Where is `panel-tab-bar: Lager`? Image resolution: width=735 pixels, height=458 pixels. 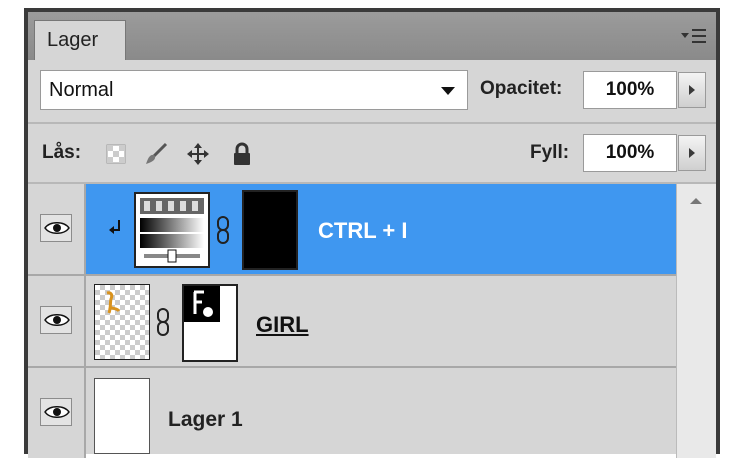 panel-tab-bar: Lager is located at coordinates (372, 36).